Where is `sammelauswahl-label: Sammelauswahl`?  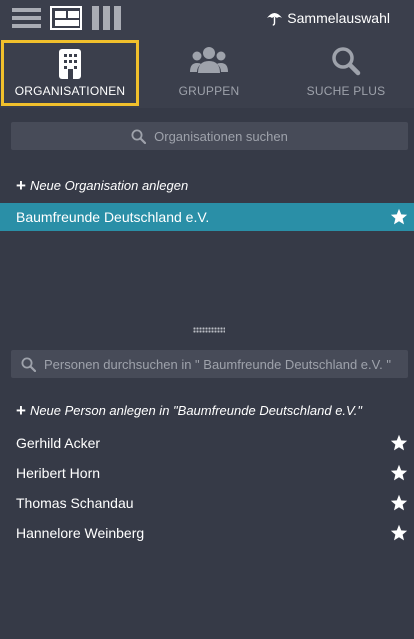
sammelauswahl-label: Sammelauswahl is located at coordinates (338, 18).